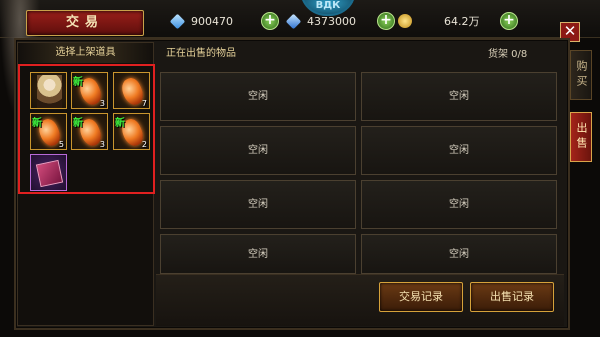 The width and height of the screenshot is (600, 337). What do you see at coordinates (581, 75) in the screenshot?
I see `tab-buy: 购买` at bounding box center [581, 75].